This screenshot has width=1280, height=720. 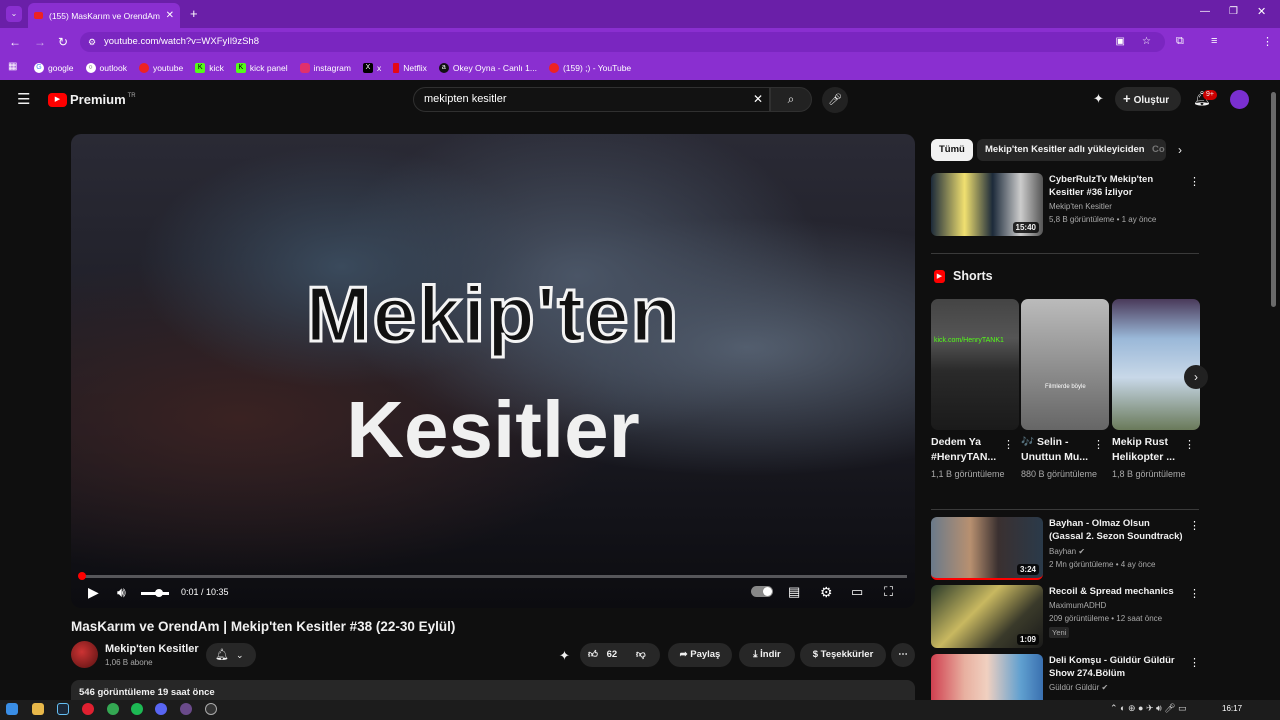 What do you see at coordinates (63, 709) in the screenshot?
I see `steam-icon` at bounding box center [63, 709].